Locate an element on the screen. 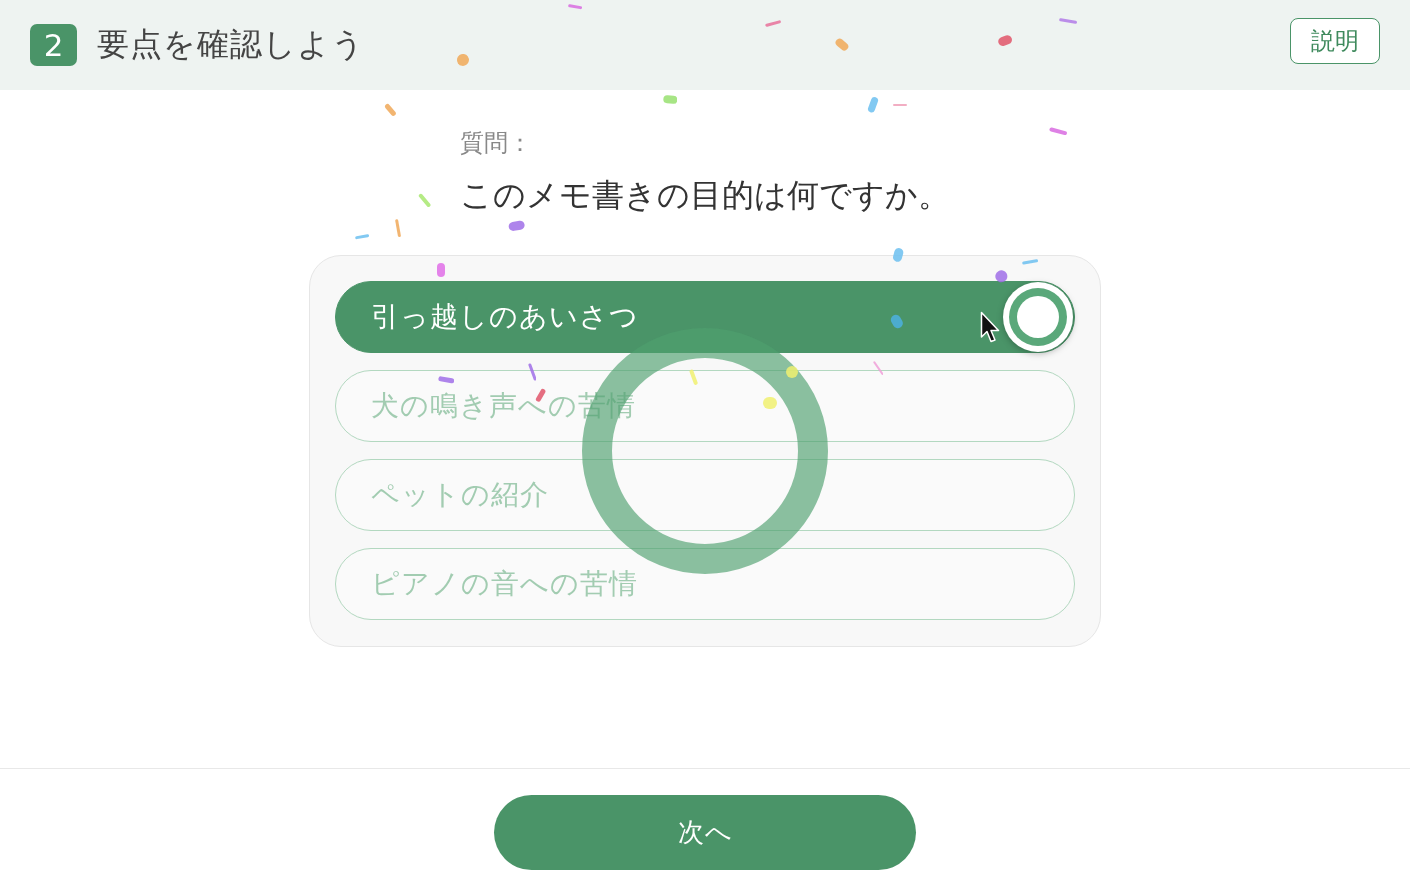  next-button: 次へ is located at coordinates (705, 832).